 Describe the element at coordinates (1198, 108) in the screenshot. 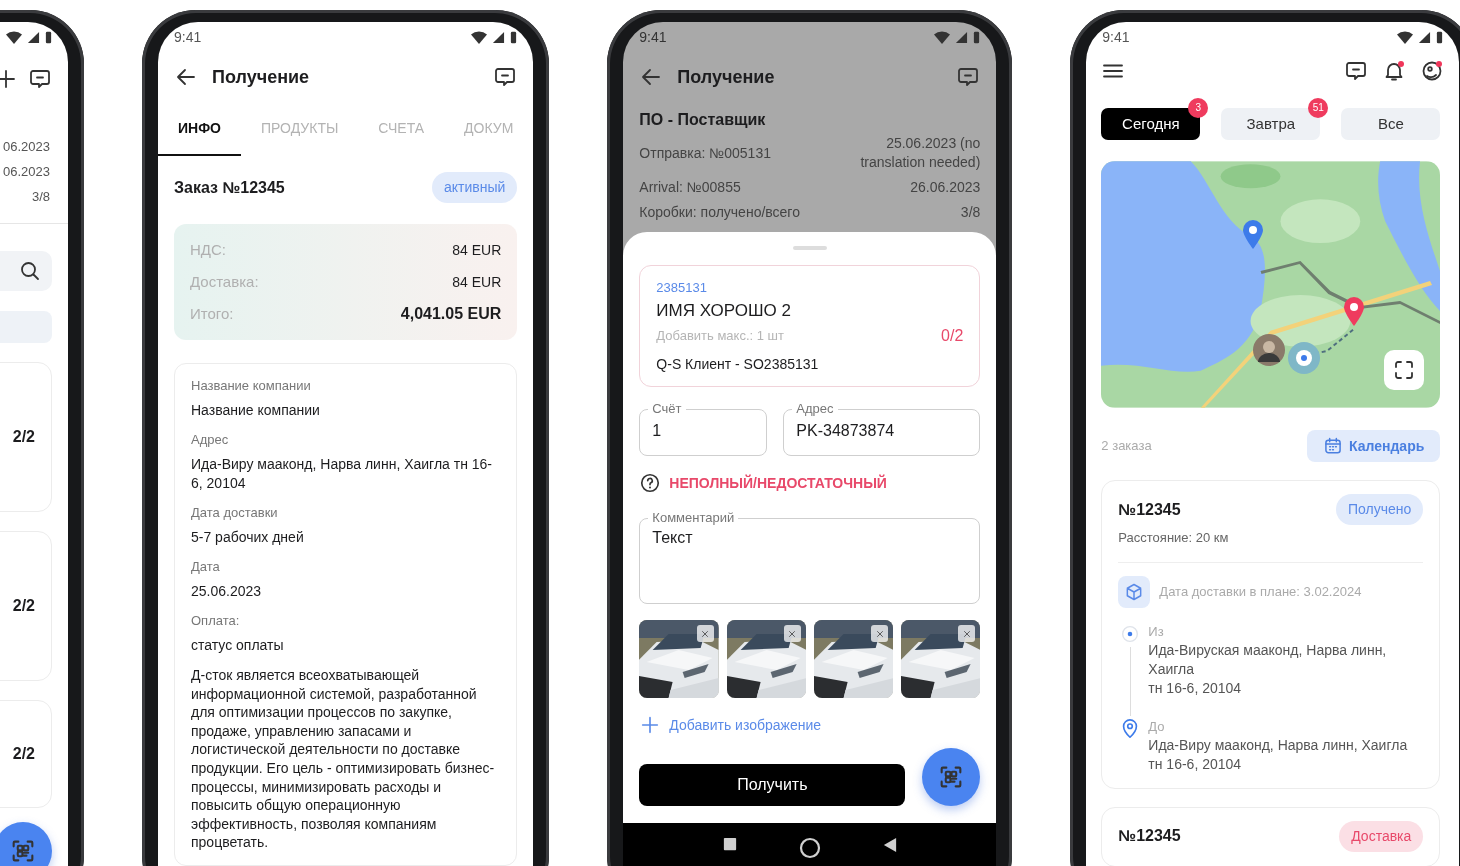

I see `count-badge: 3` at that location.